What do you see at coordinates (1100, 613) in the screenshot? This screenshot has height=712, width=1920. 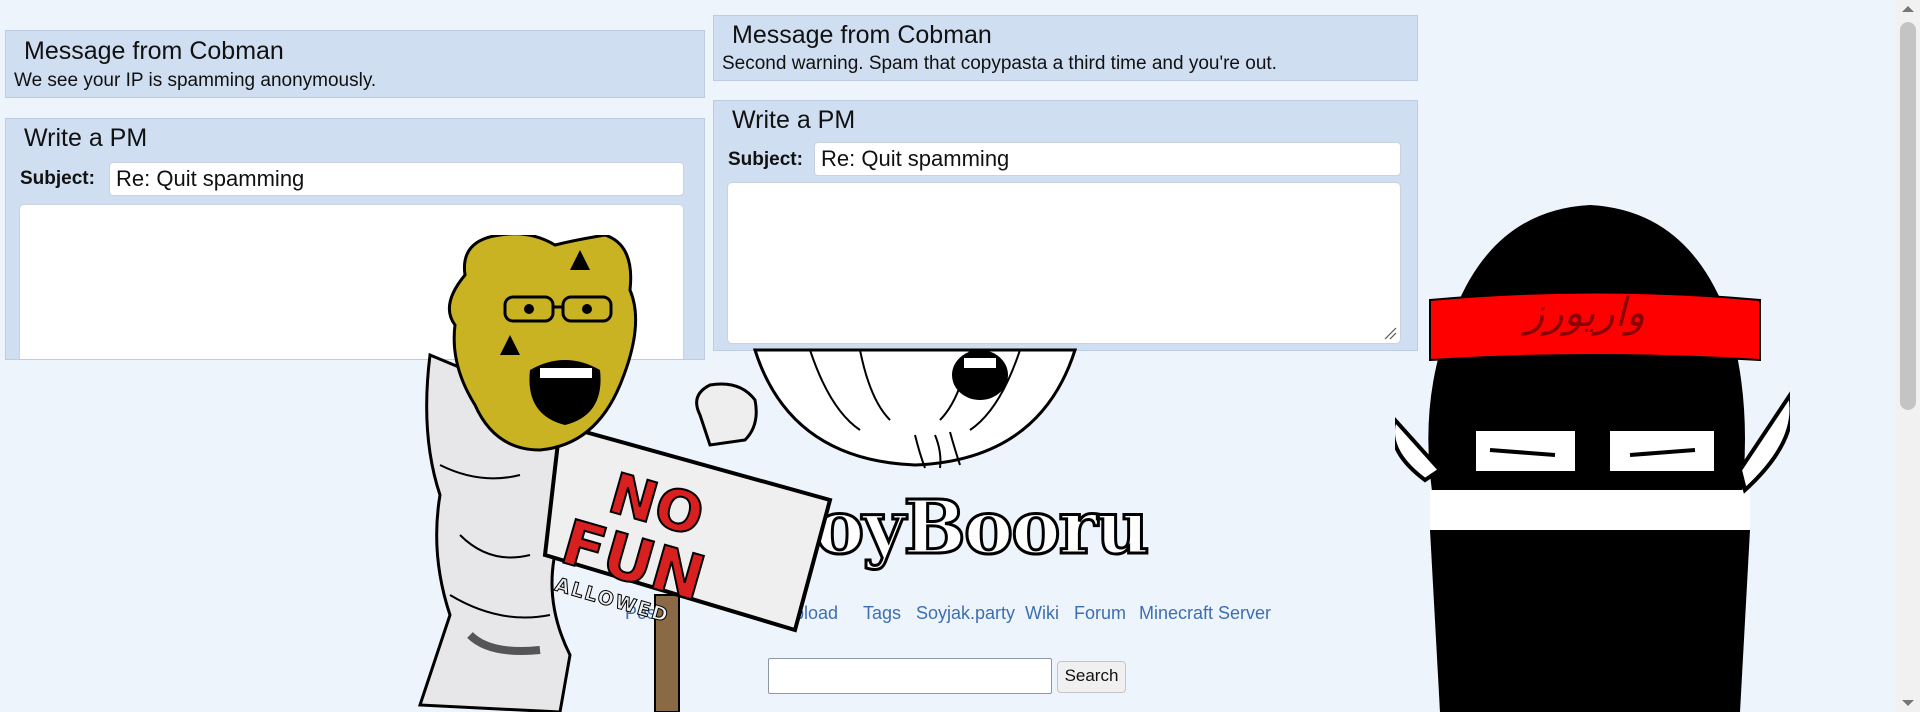 I see `nav-link-forum: Forum` at bounding box center [1100, 613].